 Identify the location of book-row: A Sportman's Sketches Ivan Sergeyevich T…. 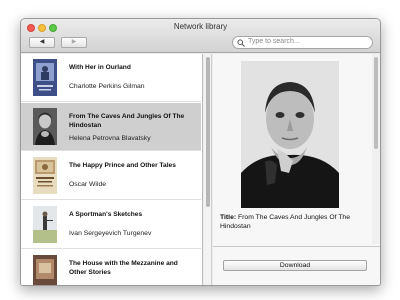
(111, 225).